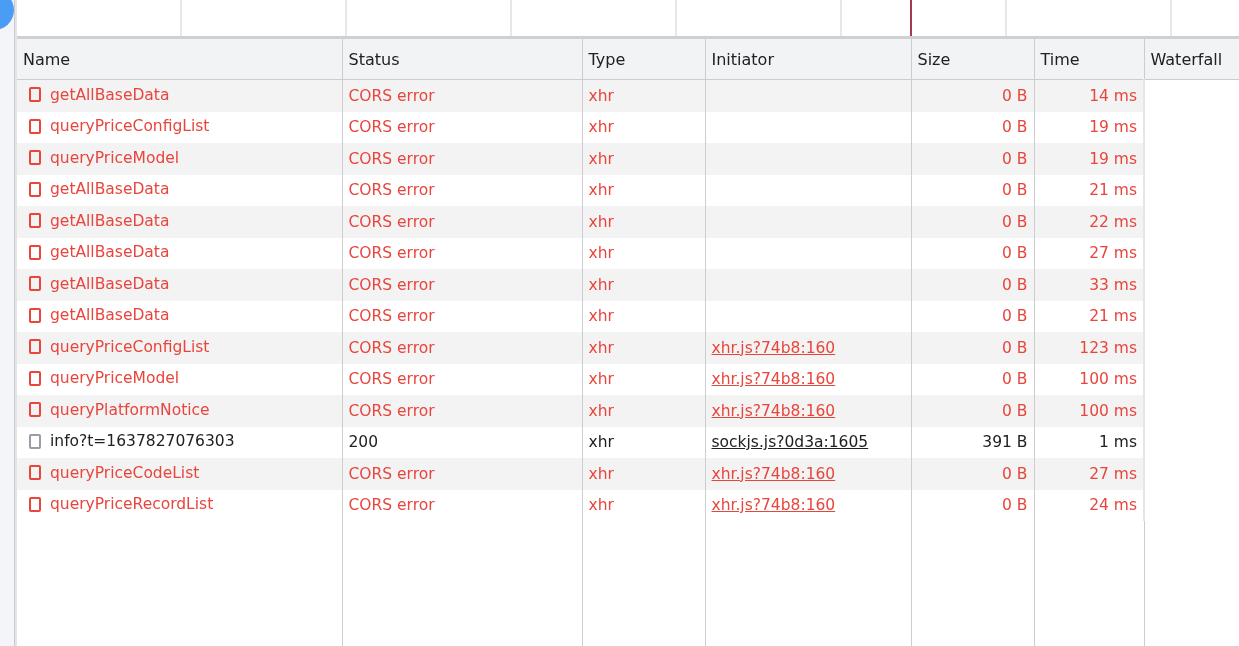 Image resolution: width=1239 pixels, height=646 pixels. Describe the element at coordinates (1118, 442) in the screenshot. I see `time-text: 1 ms` at that location.